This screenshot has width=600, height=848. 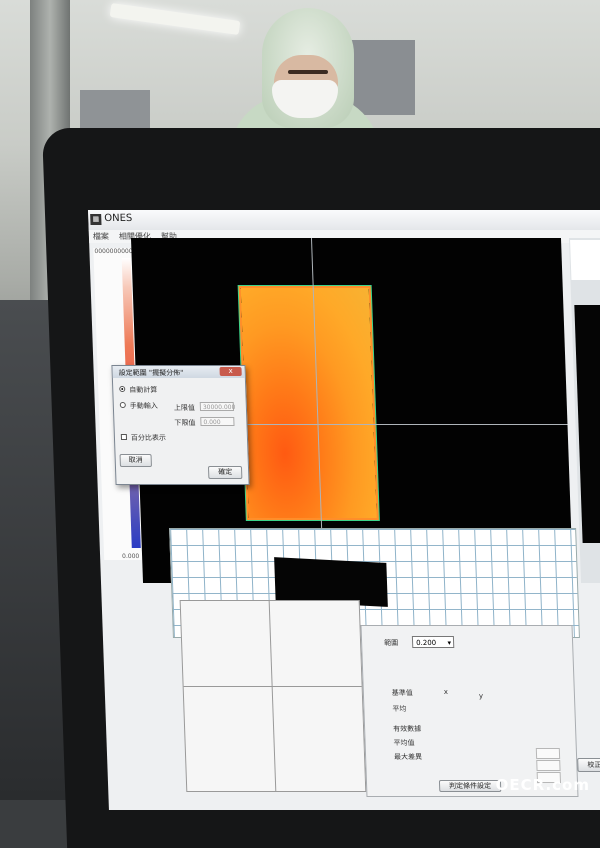 What do you see at coordinates (148, 438) in the screenshot?
I see `percent-label: 百分比表示` at bounding box center [148, 438].